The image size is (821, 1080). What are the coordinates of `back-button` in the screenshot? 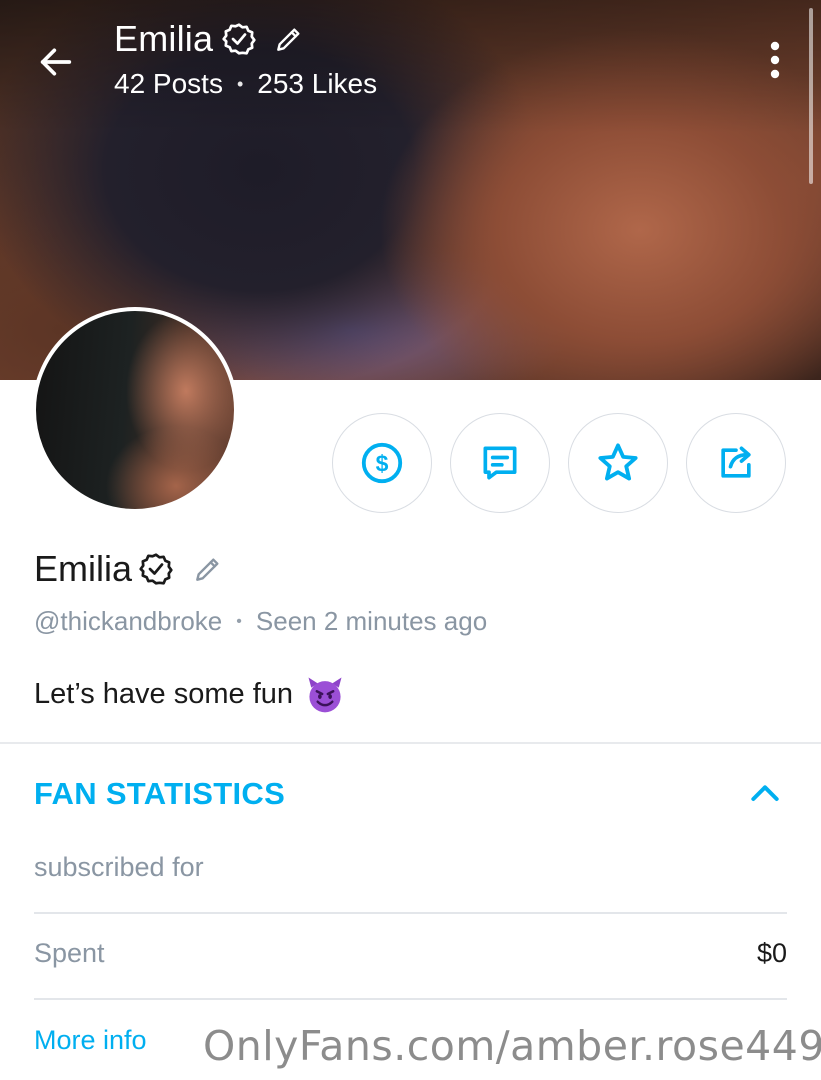 It's located at (56, 62).